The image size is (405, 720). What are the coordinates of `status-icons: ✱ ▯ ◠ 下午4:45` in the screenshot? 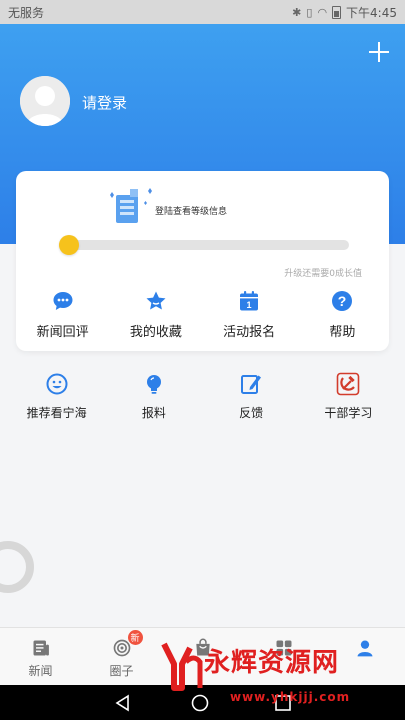 It's located at (344, 12).